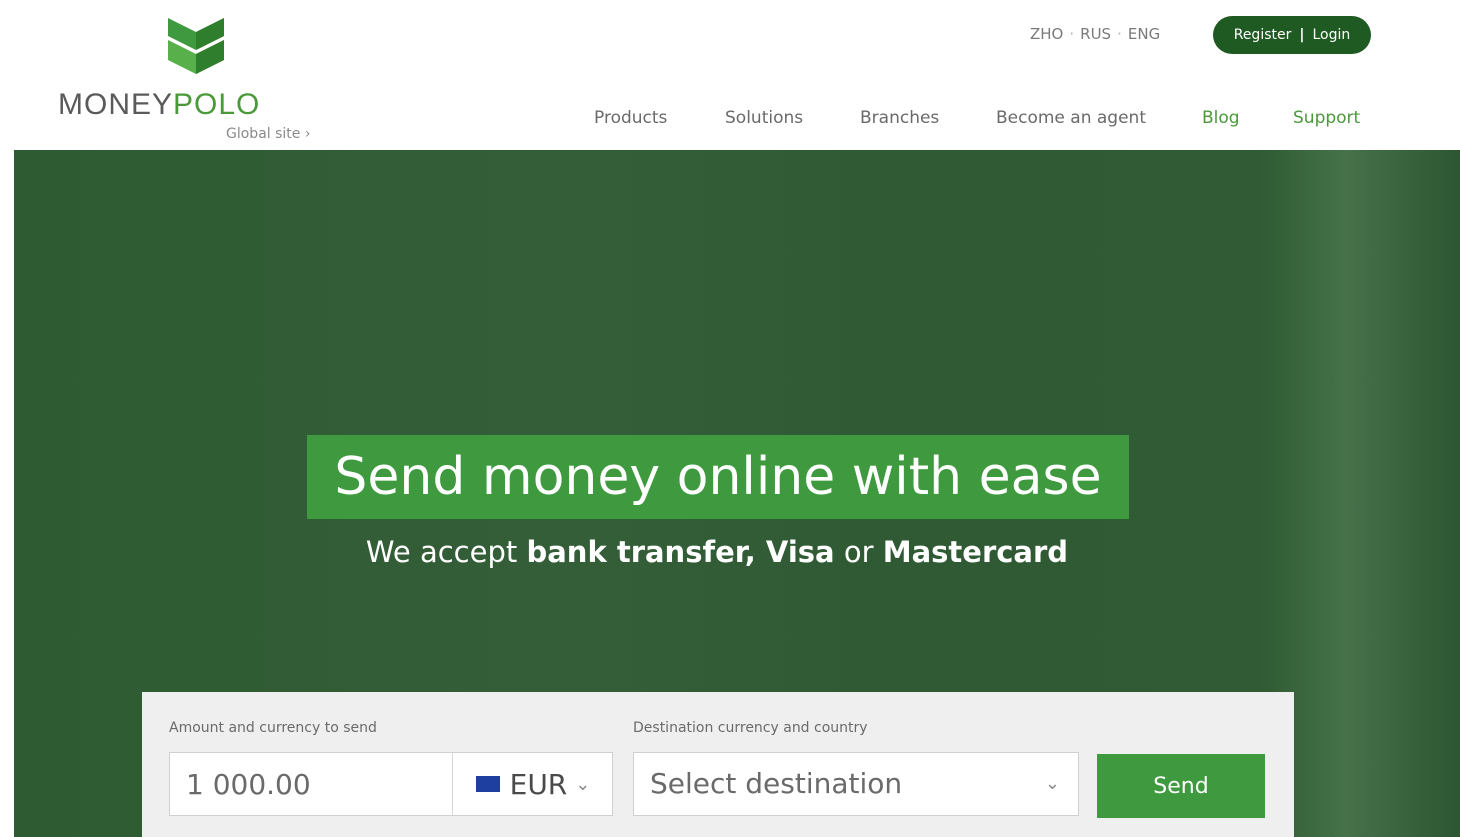 The width and height of the screenshot is (1460, 837). What do you see at coordinates (196, 46) in the screenshot?
I see `chevron-logo-icon` at bounding box center [196, 46].